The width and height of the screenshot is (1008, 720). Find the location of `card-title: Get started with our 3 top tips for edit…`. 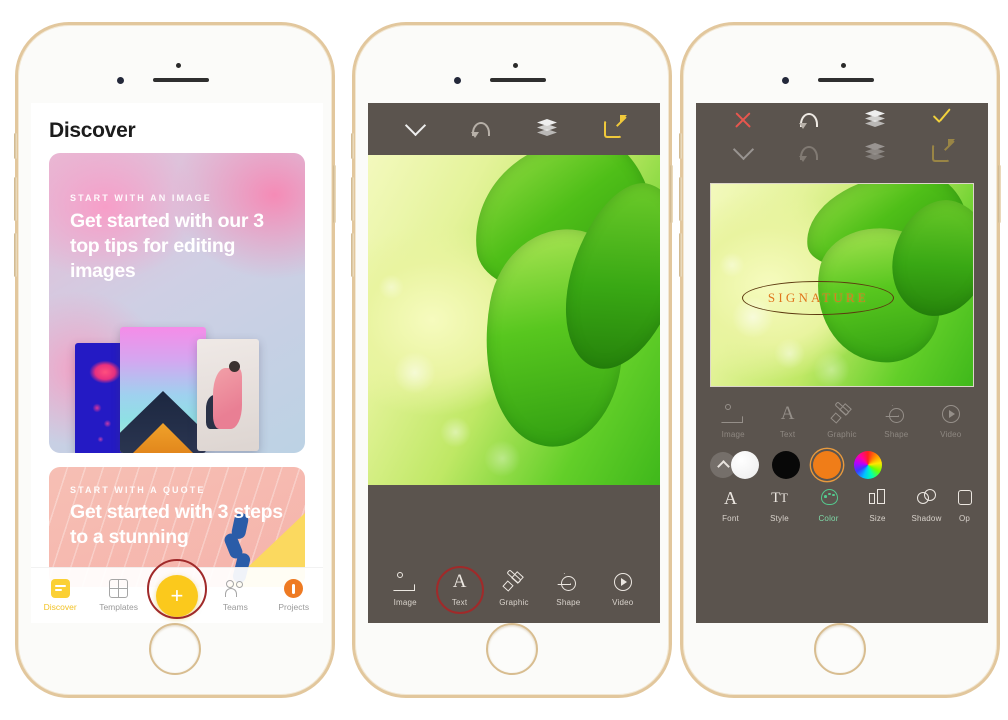

card-title: Get started with our 3 top tips for edit… is located at coordinates (167, 246).